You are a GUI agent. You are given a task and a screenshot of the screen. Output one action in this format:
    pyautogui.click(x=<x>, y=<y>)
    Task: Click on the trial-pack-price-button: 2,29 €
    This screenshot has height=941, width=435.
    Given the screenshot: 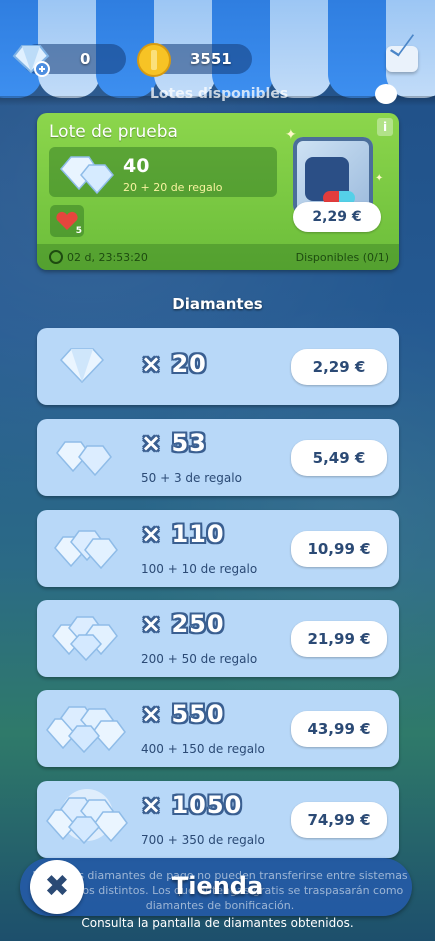 What is the action you would take?
    pyautogui.click(x=337, y=217)
    